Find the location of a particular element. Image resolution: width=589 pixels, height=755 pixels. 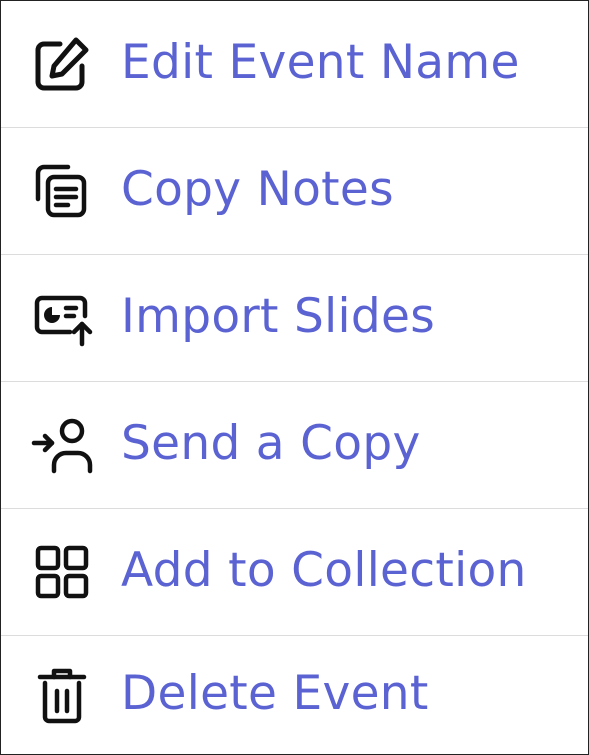

copy-notes-icon is located at coordinates (62, 191).